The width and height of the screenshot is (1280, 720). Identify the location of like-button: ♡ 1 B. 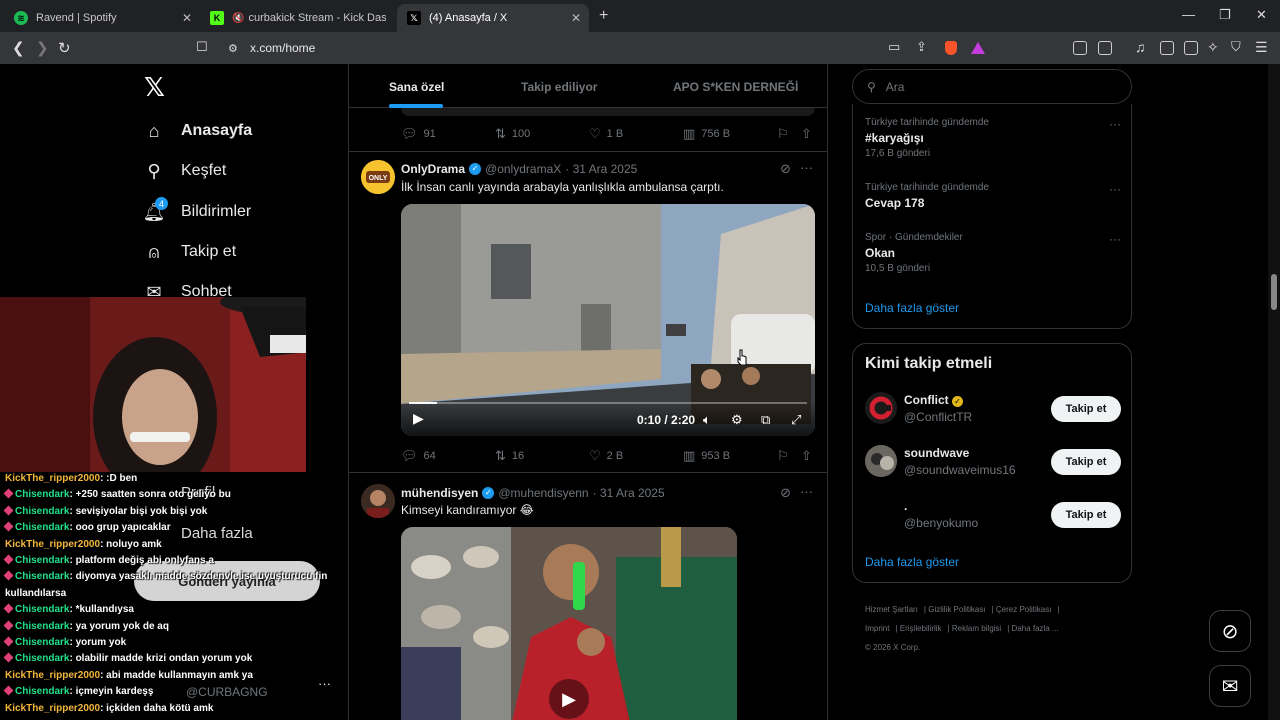
(606, 134).